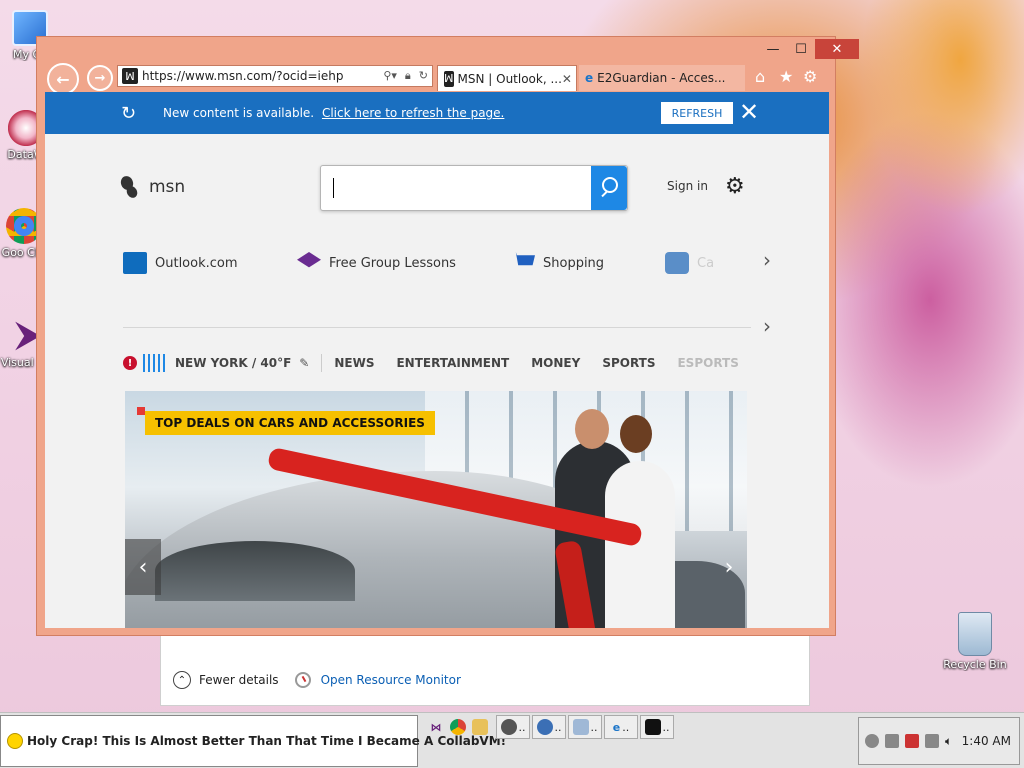 Image resolution: width=1024 pixels, height=768 pixels. What do you see at coordinates (628, 363) in the screenshot?
I see `nav-sports: SPORTS` at bounding box center [628, 363].